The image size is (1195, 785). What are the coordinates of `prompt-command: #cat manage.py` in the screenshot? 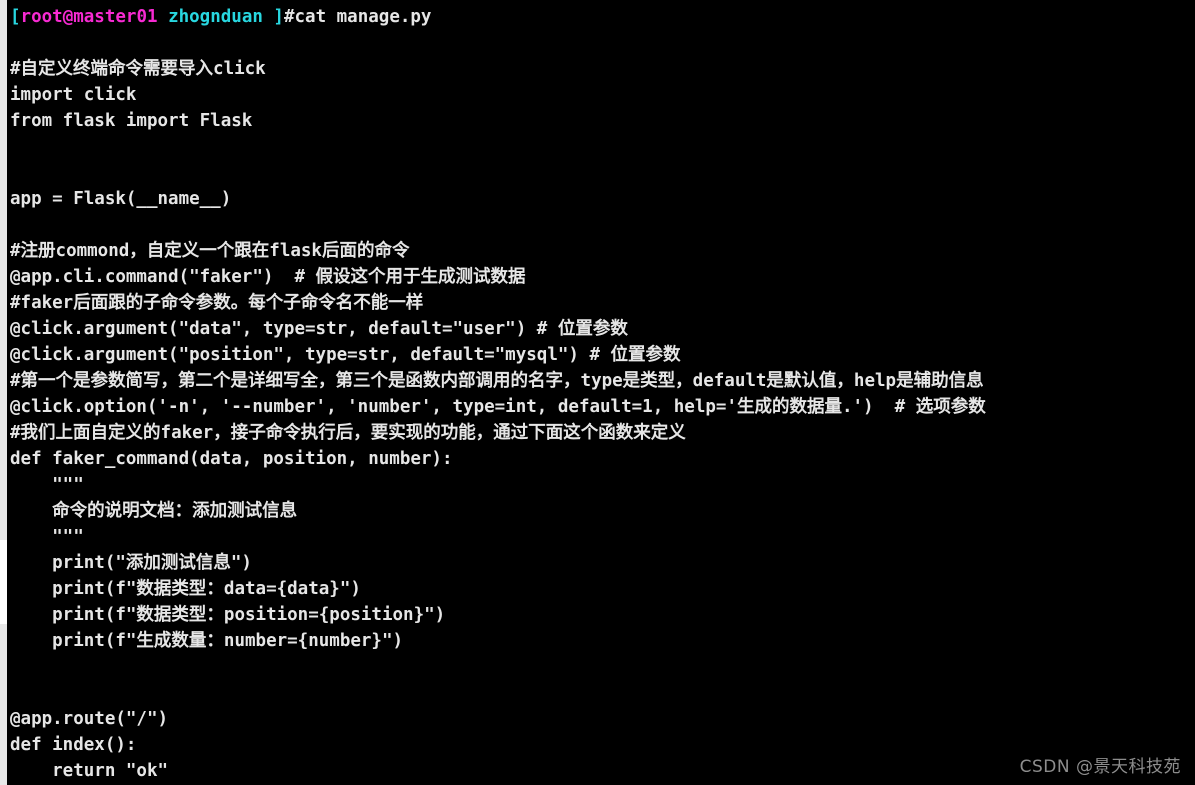 It's located at (357, 17).